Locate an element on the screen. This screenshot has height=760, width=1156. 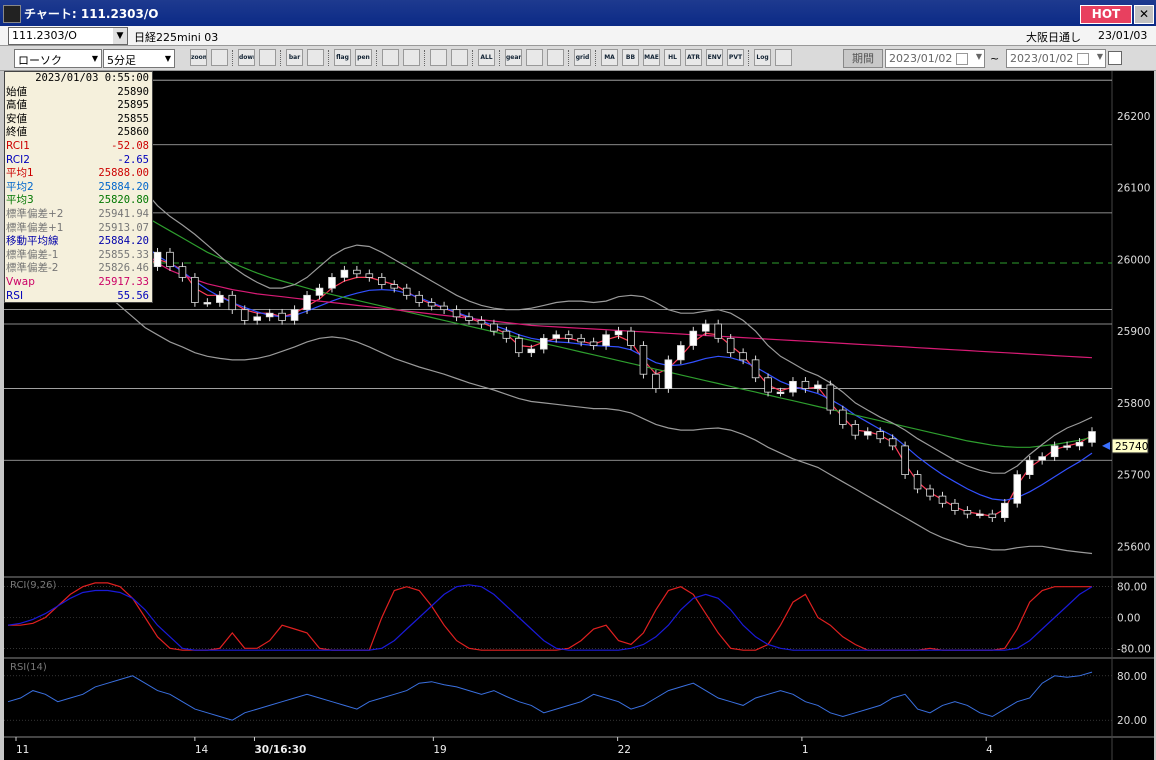
rci-tick-label: 0.00 is located at coordinates (1128, 619).